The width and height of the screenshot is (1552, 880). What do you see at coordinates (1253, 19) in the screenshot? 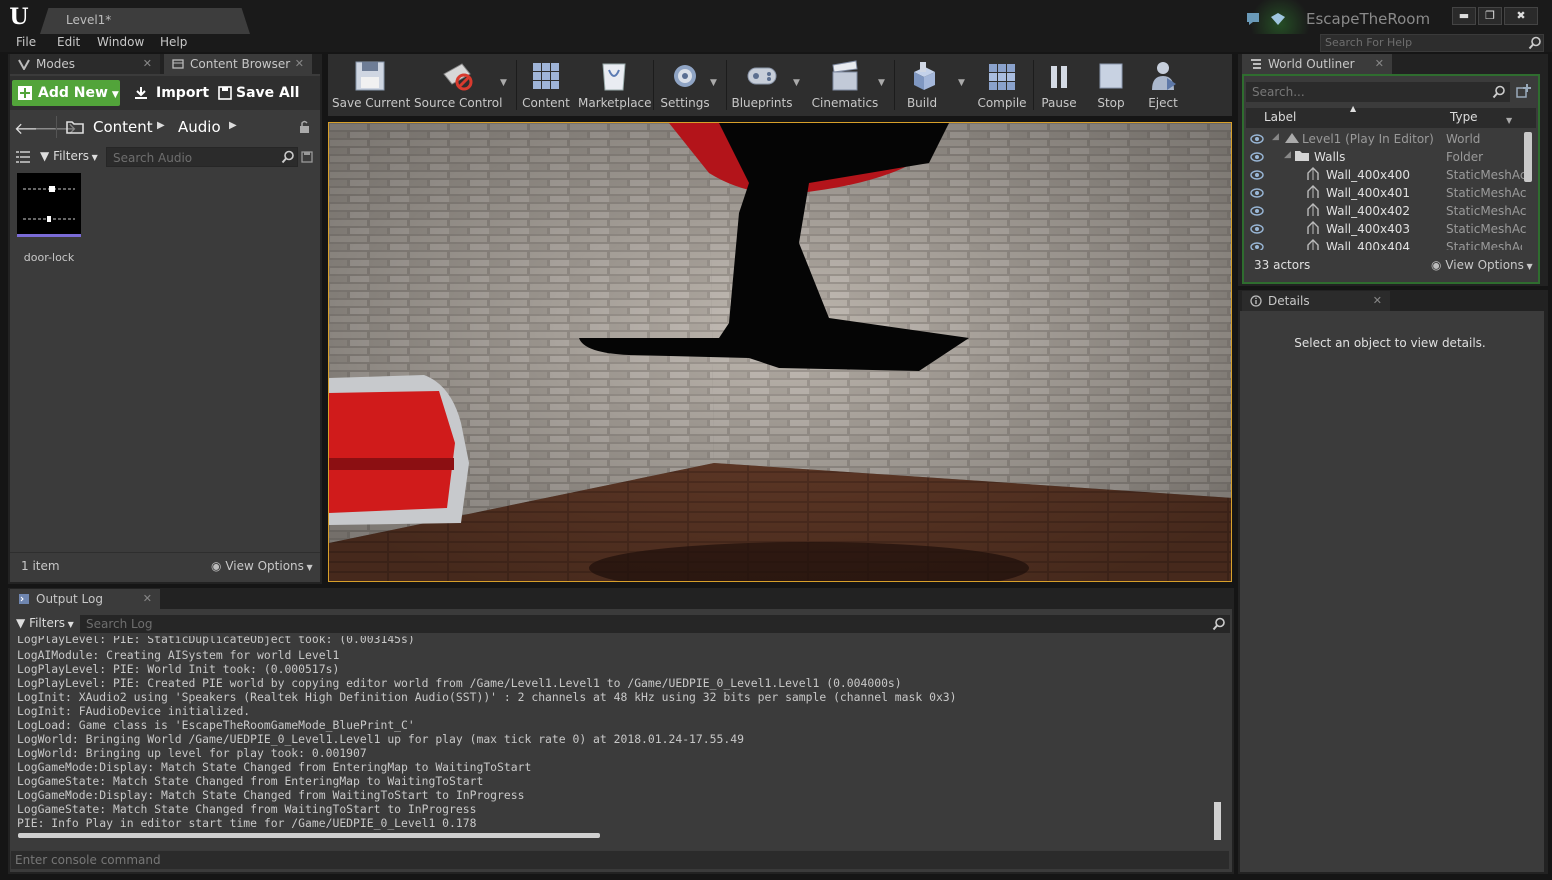
I see `chat-icon` at bounding box center [1253, 19].